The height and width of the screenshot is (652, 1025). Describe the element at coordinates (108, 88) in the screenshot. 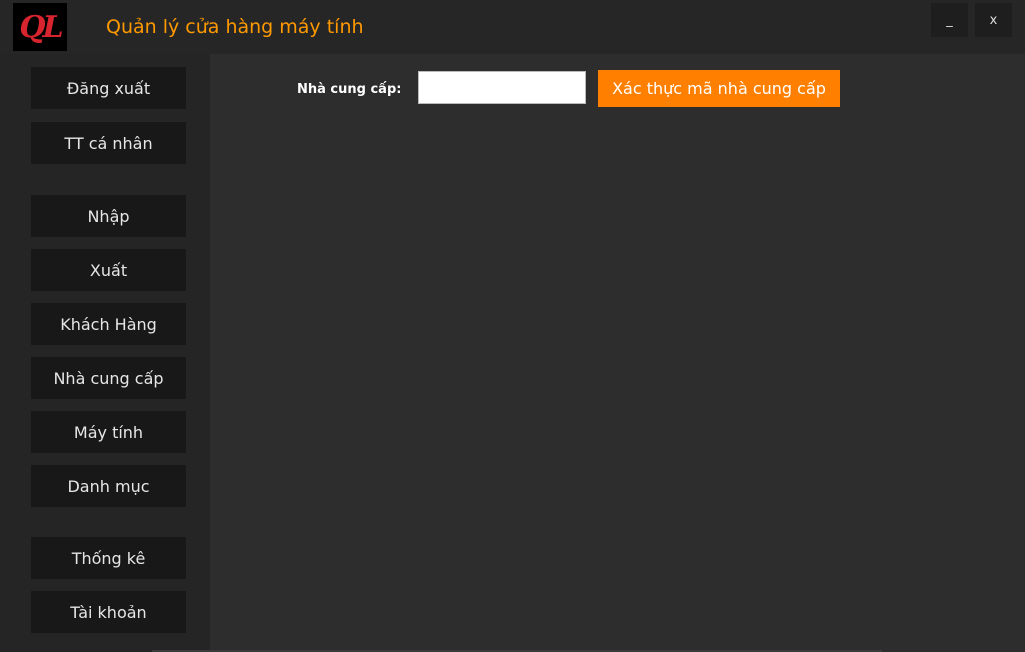

I see `sidebar-item-logout: Đăng xuất` at that location.